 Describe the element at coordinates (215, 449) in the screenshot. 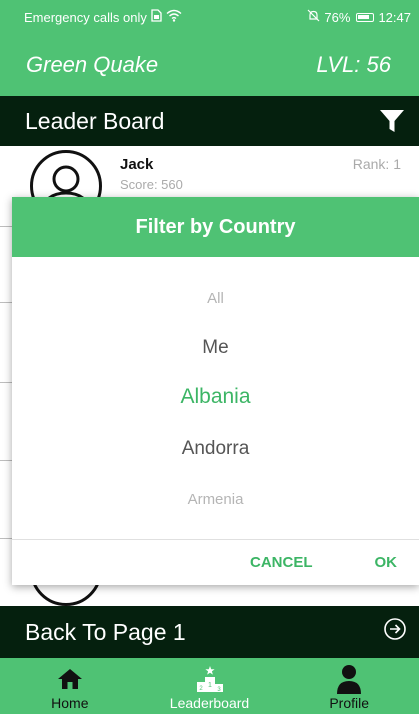

I see `picker-option: Andorra` at that location.